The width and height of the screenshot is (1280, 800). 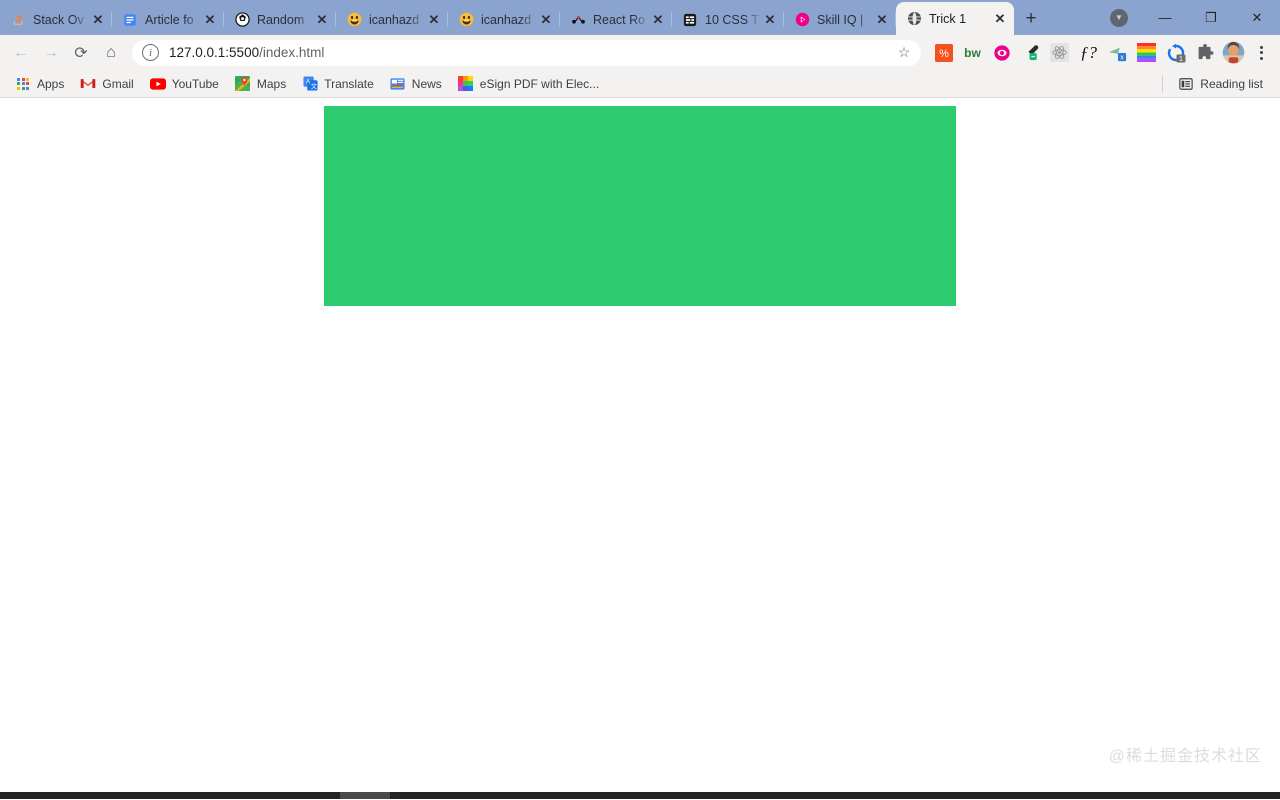 I want to click on profile-chevron-icon: ▼, so click(x=1119, y=18).